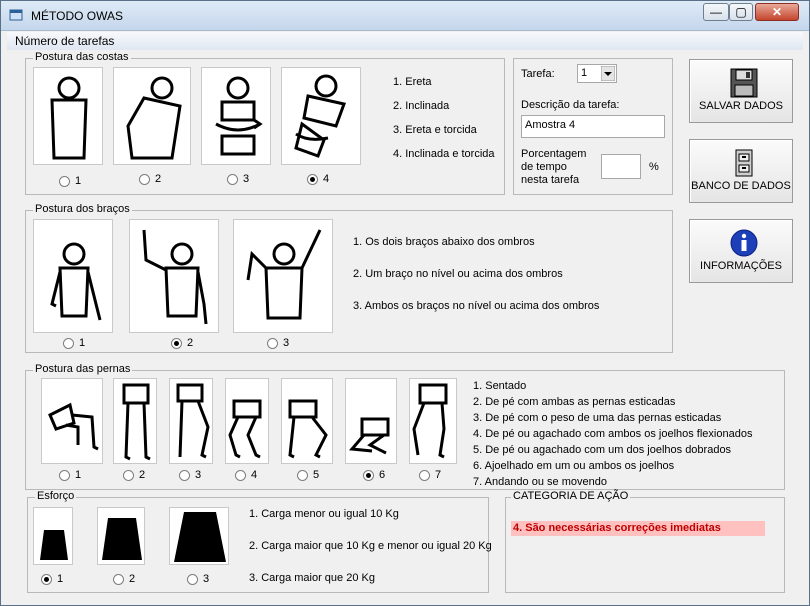 Image resolution: width=810 pixels, height=606 pixels. I want to click on leg-radio-2-label: 2, so click(142, 475).